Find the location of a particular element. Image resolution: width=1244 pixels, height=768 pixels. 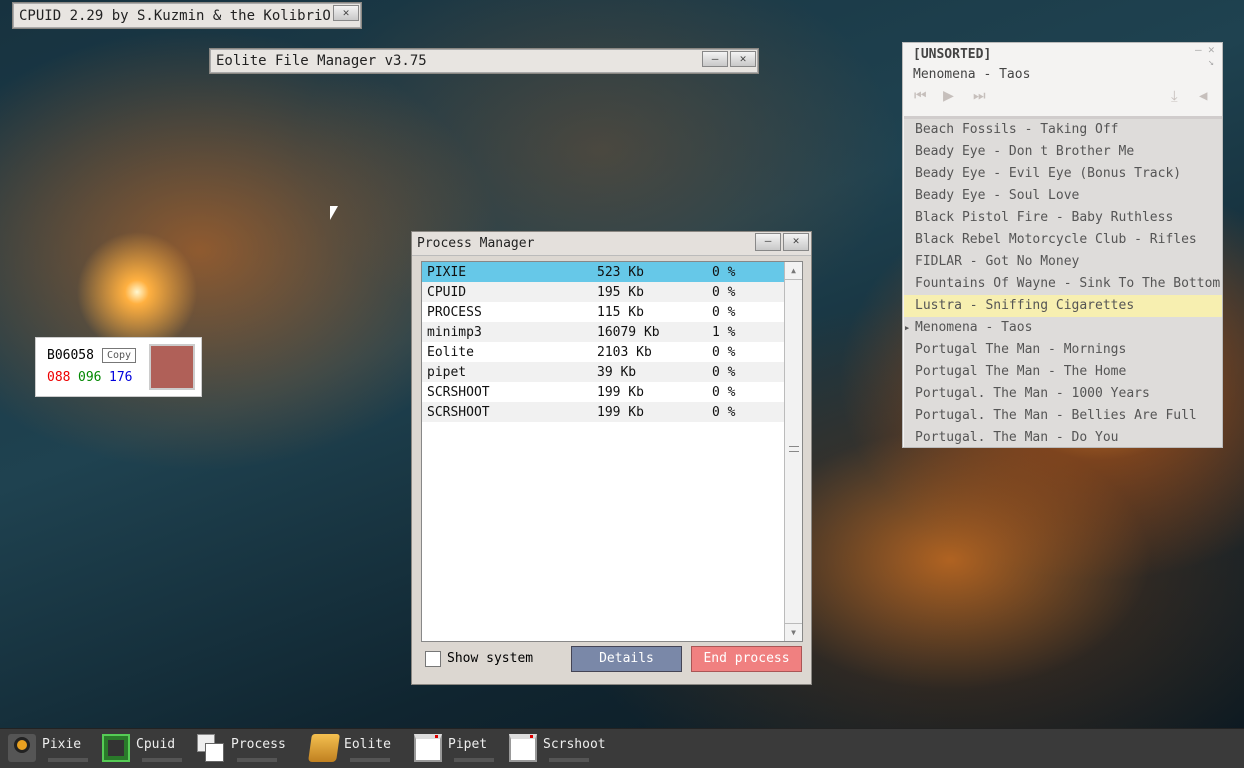

playlist-item: ▶ Menomena - Taos is located at coordinates (1063, 328).